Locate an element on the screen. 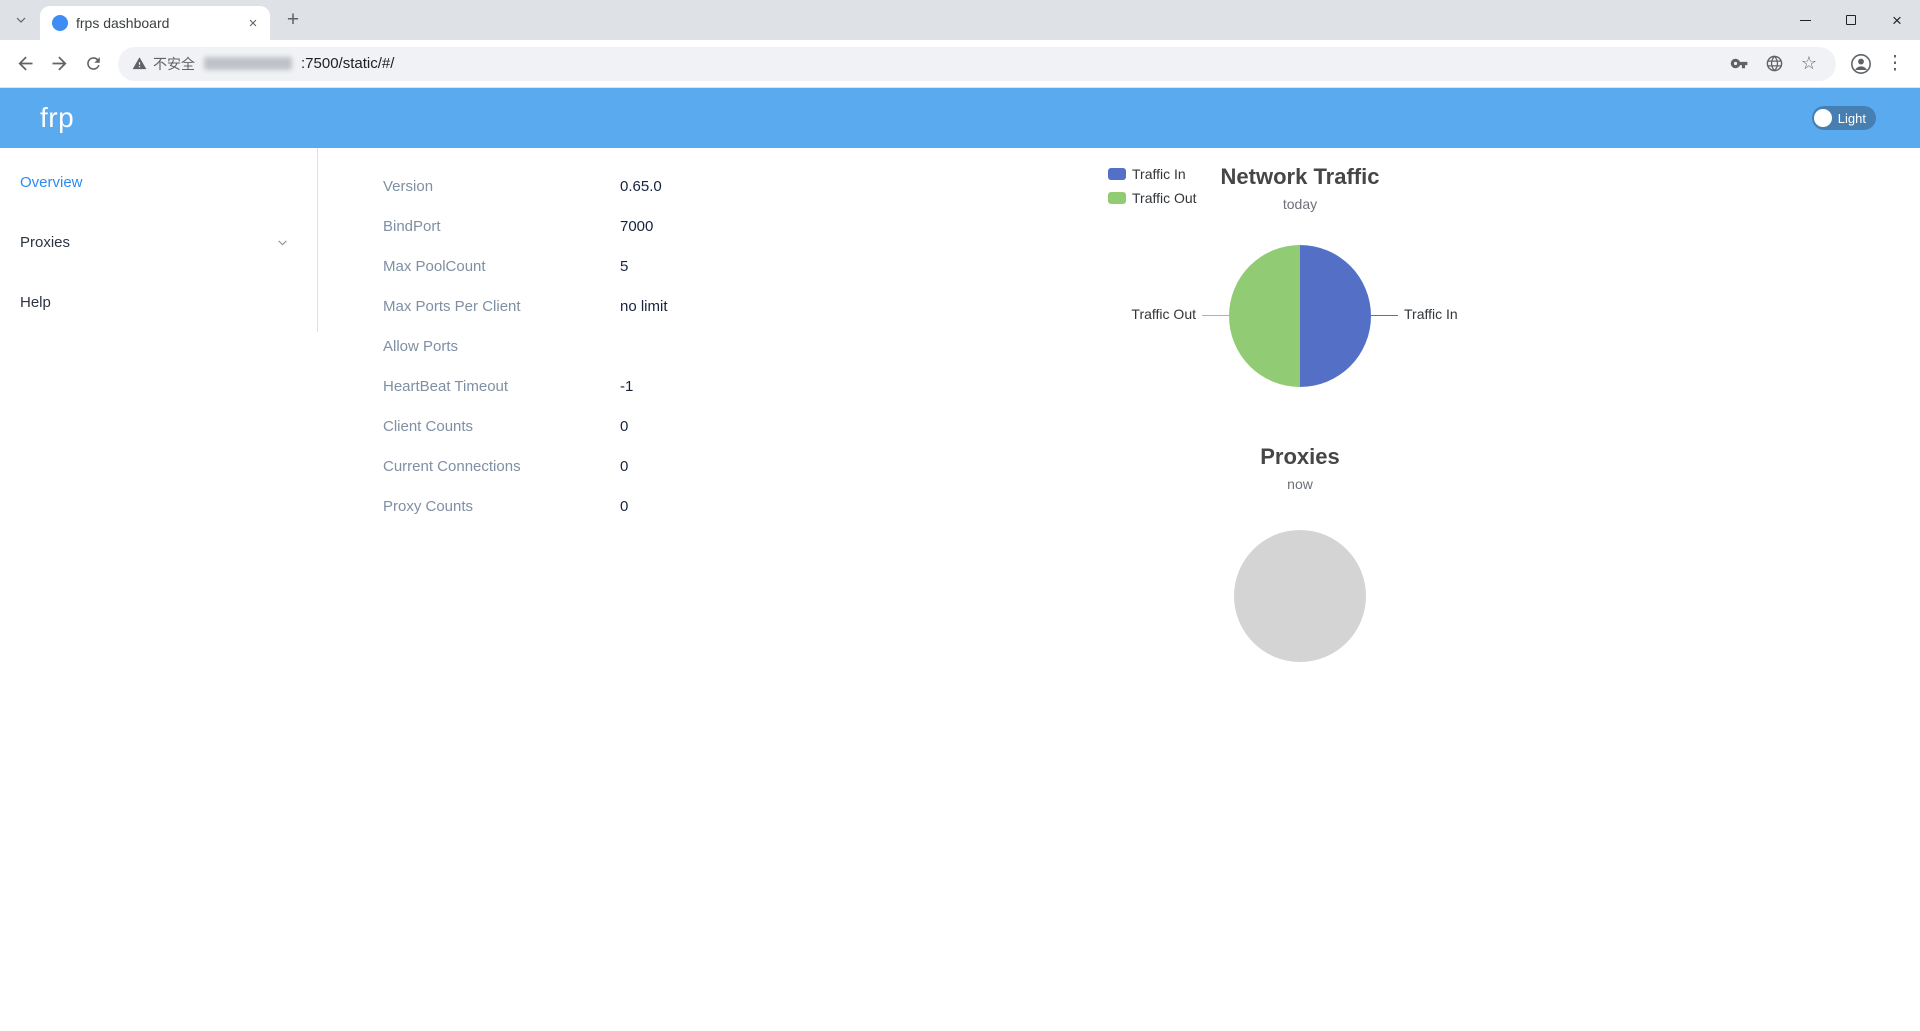  tab-strip: frps dashboard × + × is located at coordinates (960, 20).